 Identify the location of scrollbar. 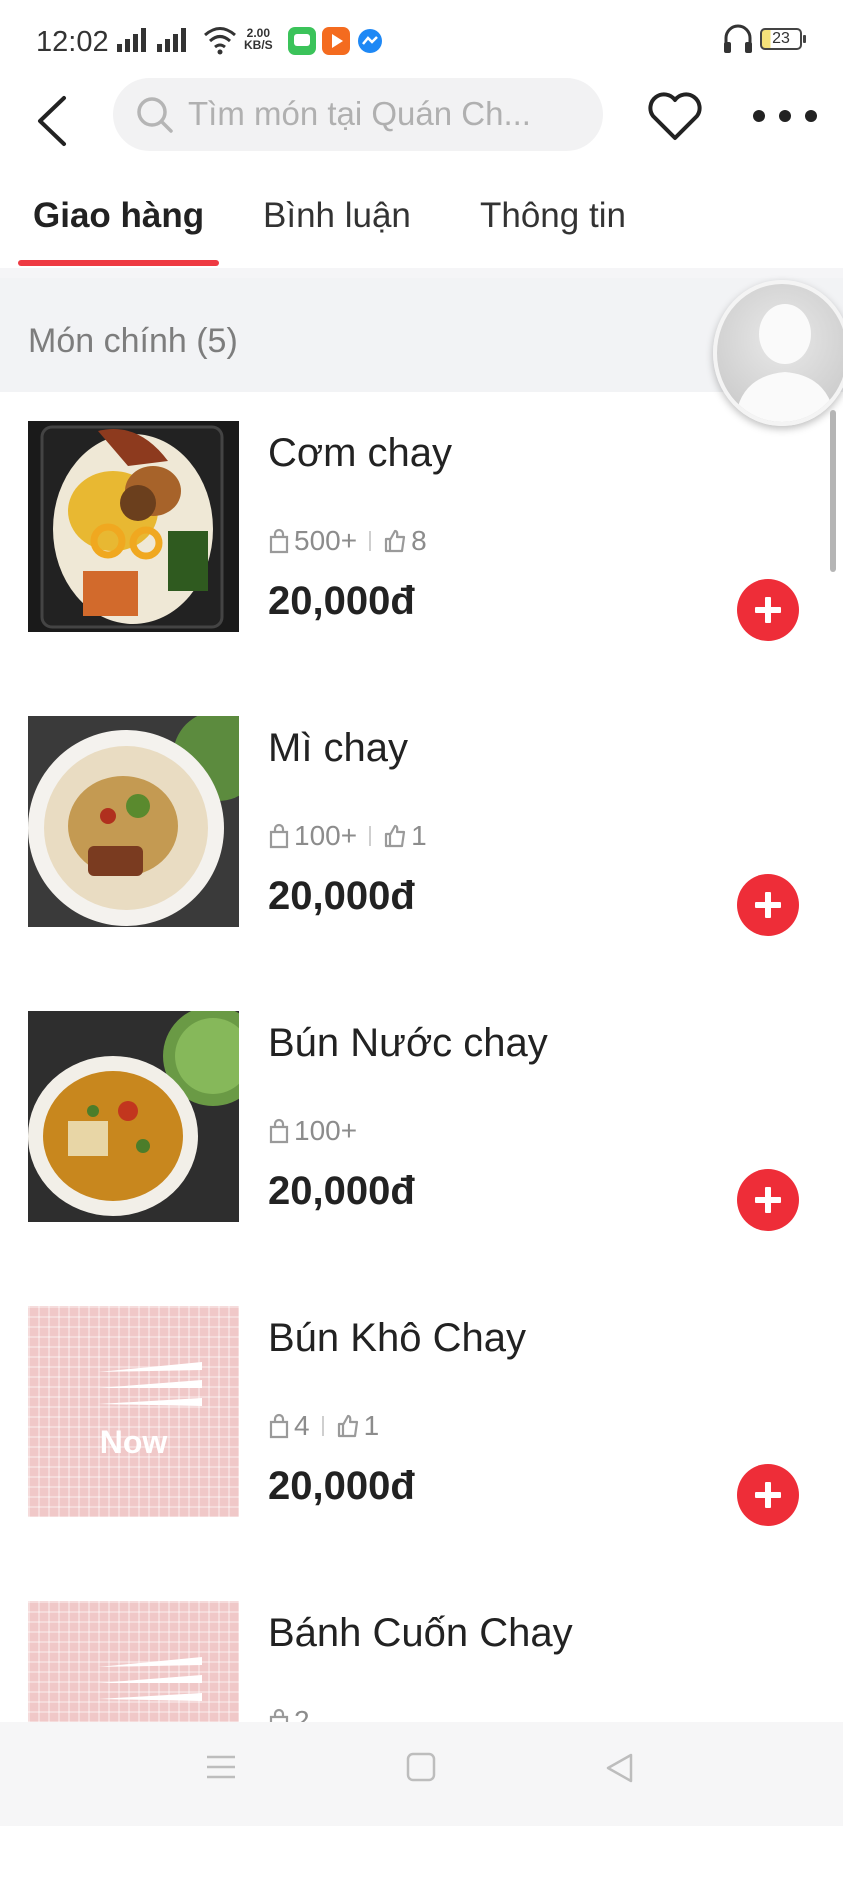
(833, 491).